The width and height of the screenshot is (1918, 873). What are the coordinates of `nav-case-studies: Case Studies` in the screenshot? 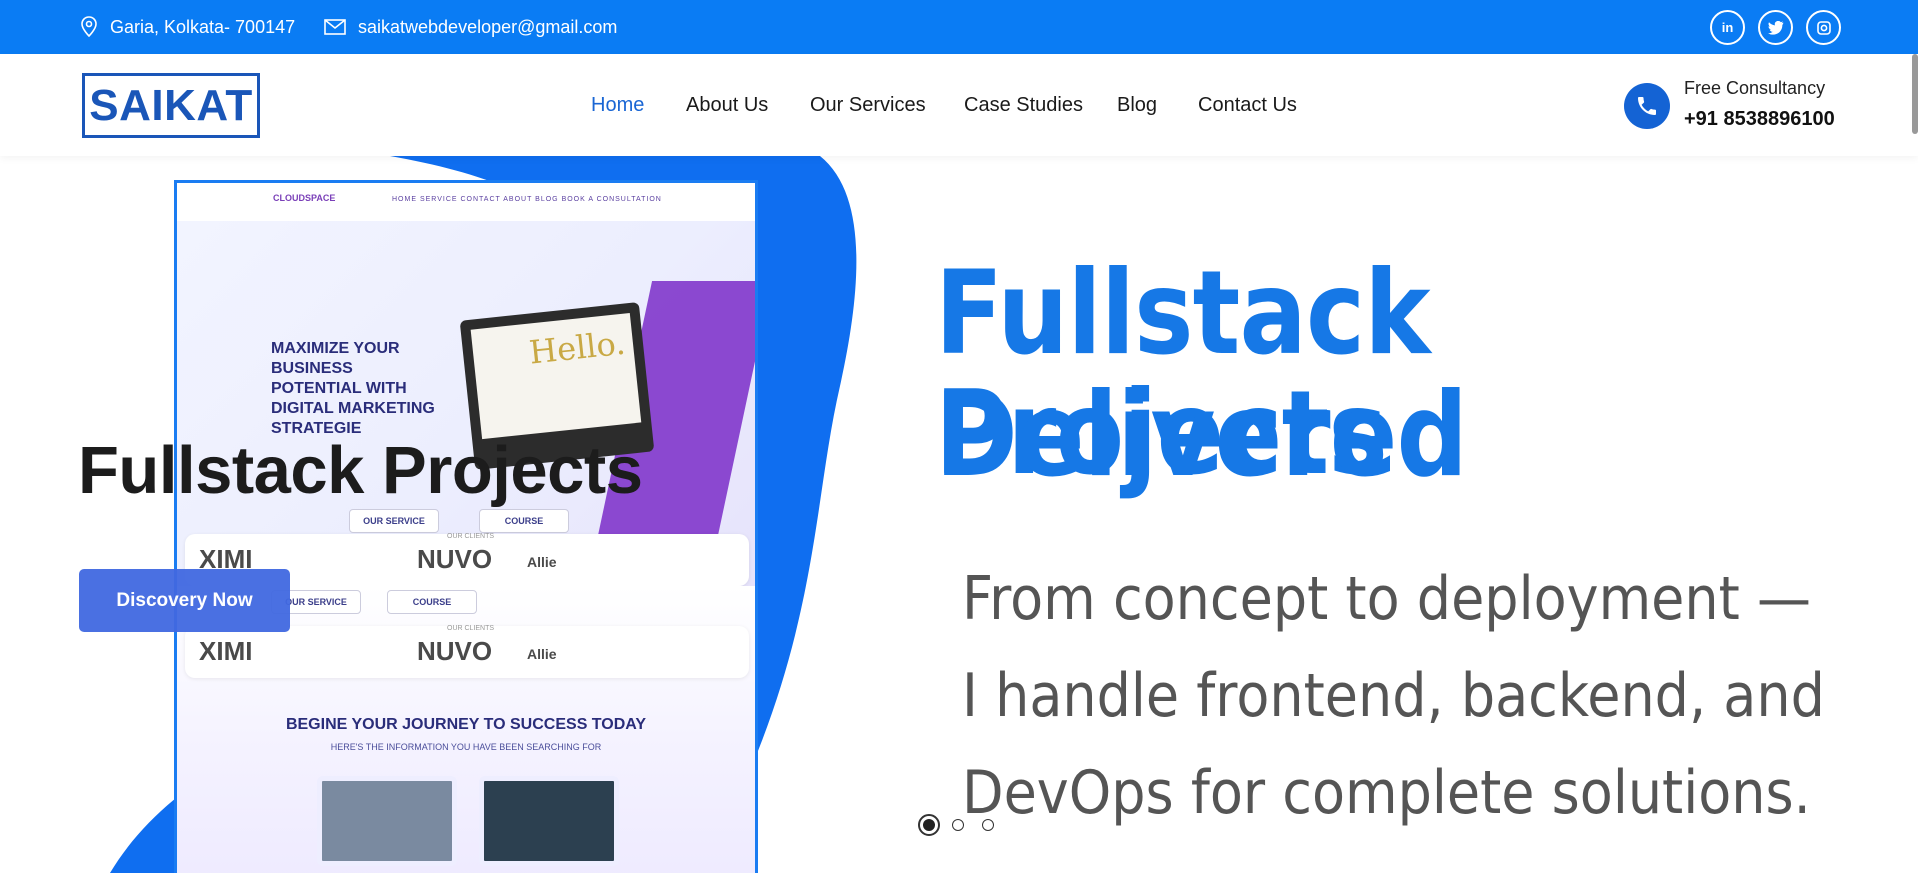 It's located at (1023, 105).